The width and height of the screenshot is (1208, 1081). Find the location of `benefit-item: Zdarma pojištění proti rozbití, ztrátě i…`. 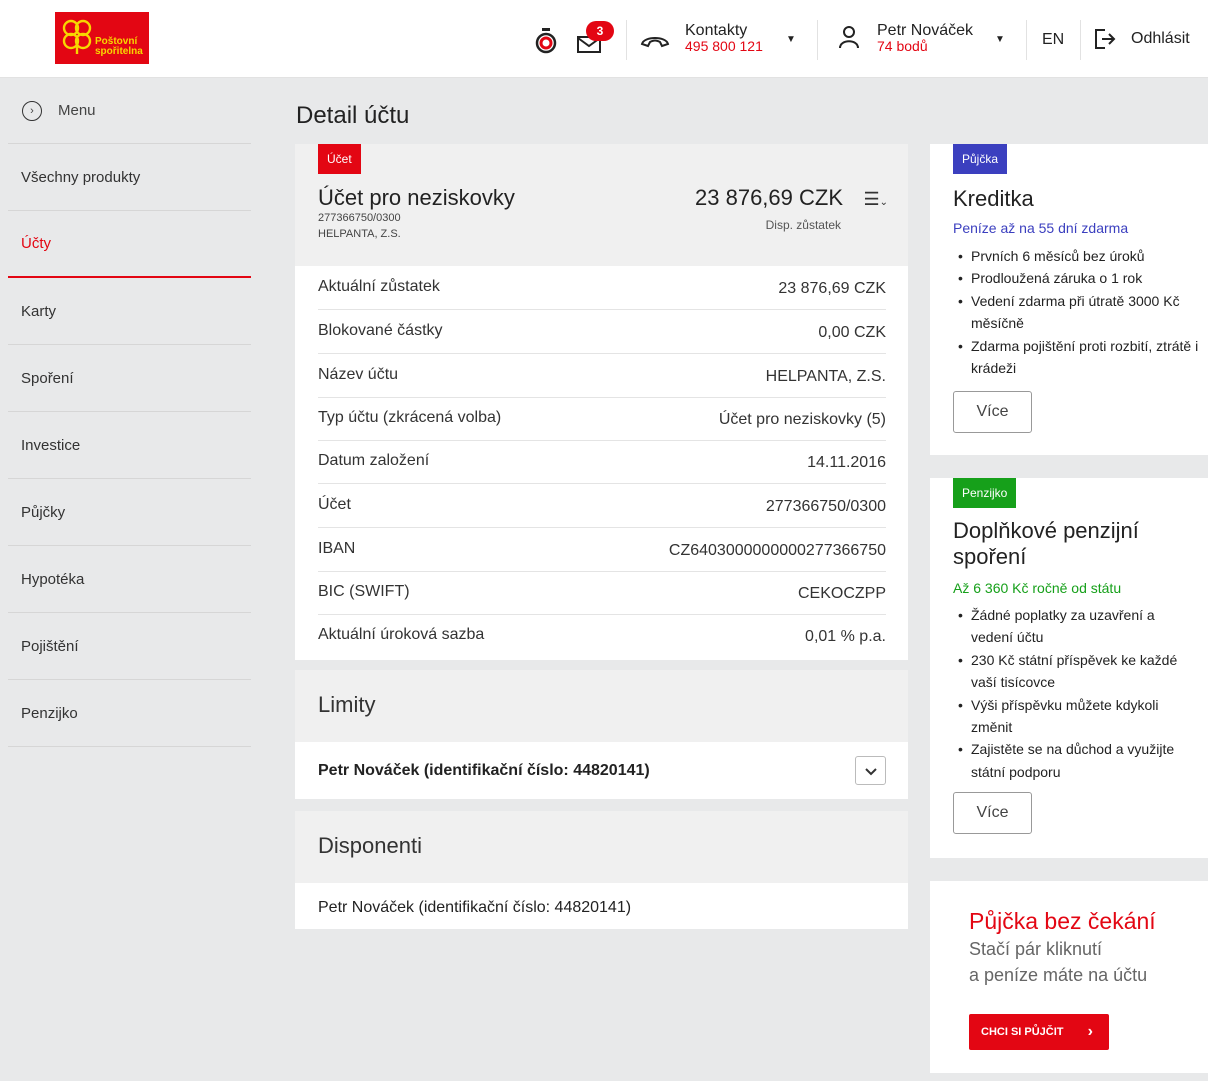

benefit-item: Zdarma pojištění proti rozbití, ztrátě i… is located at coordinates (1078, 357).